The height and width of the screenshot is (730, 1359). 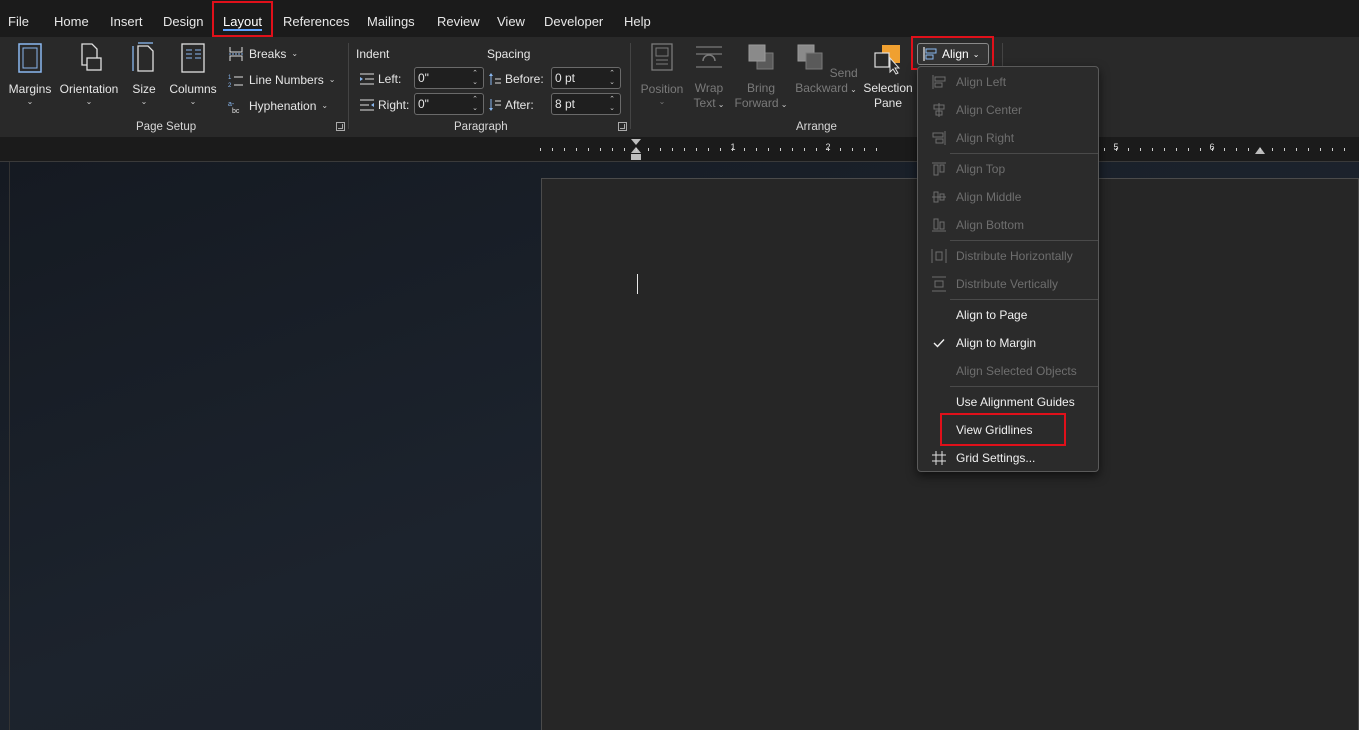 I want to click on margins-button: Margins ⌄, so click(x=30, y=73).